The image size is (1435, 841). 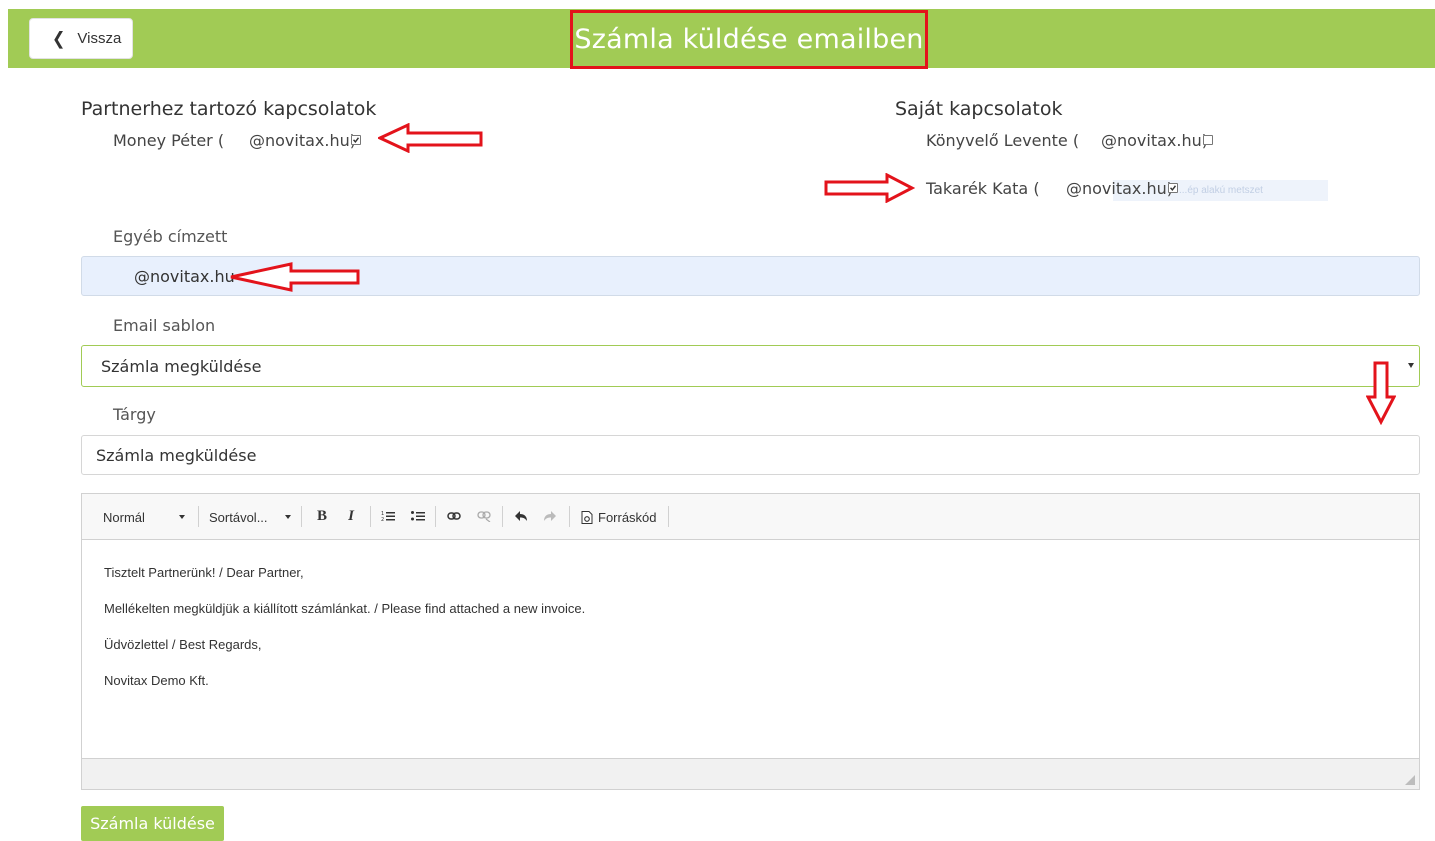 What do you see at coordinates (418, 516) in the screenshot?
I see `bullet-list-icon` at bounding box center [418, 516].